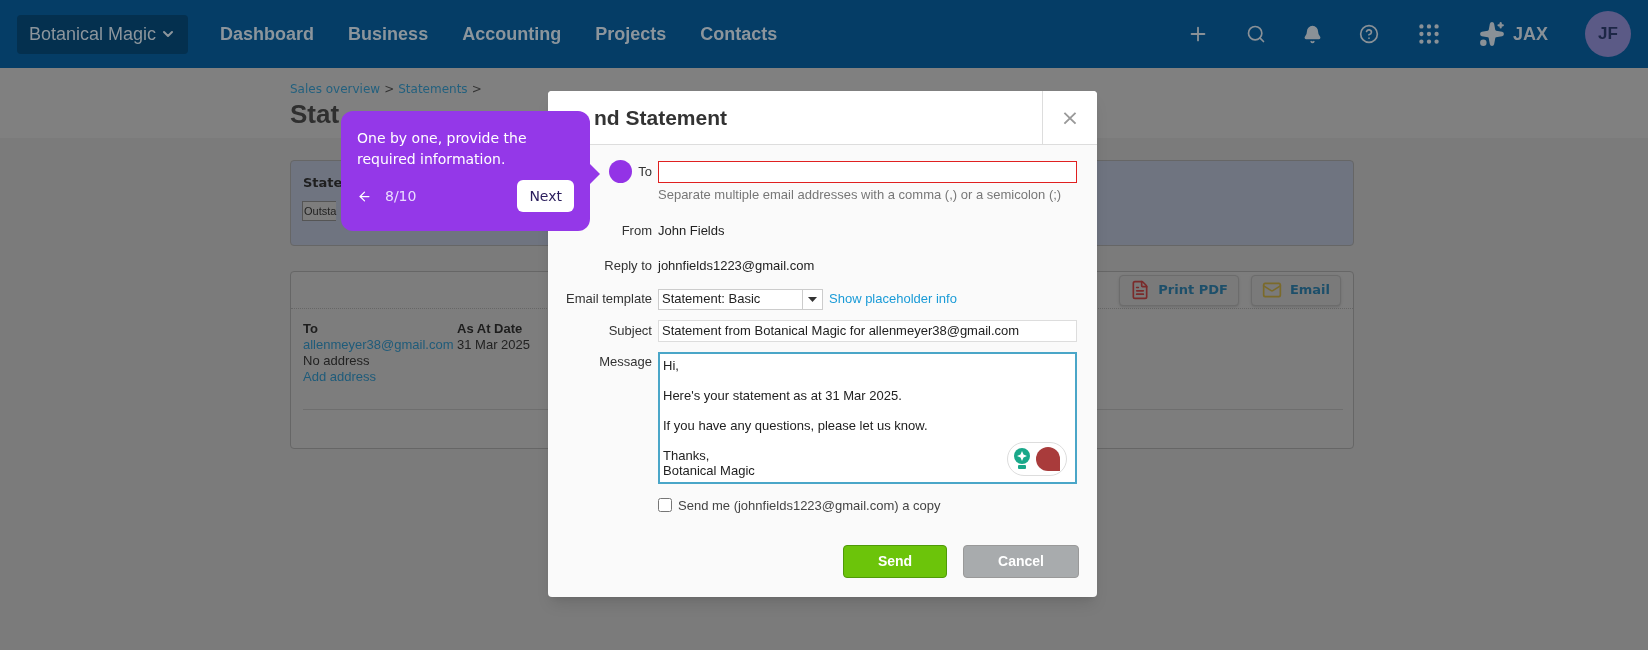 This screenshot has width=1648, height=650. I want to click on field-label: Email template, so click(609, 299).